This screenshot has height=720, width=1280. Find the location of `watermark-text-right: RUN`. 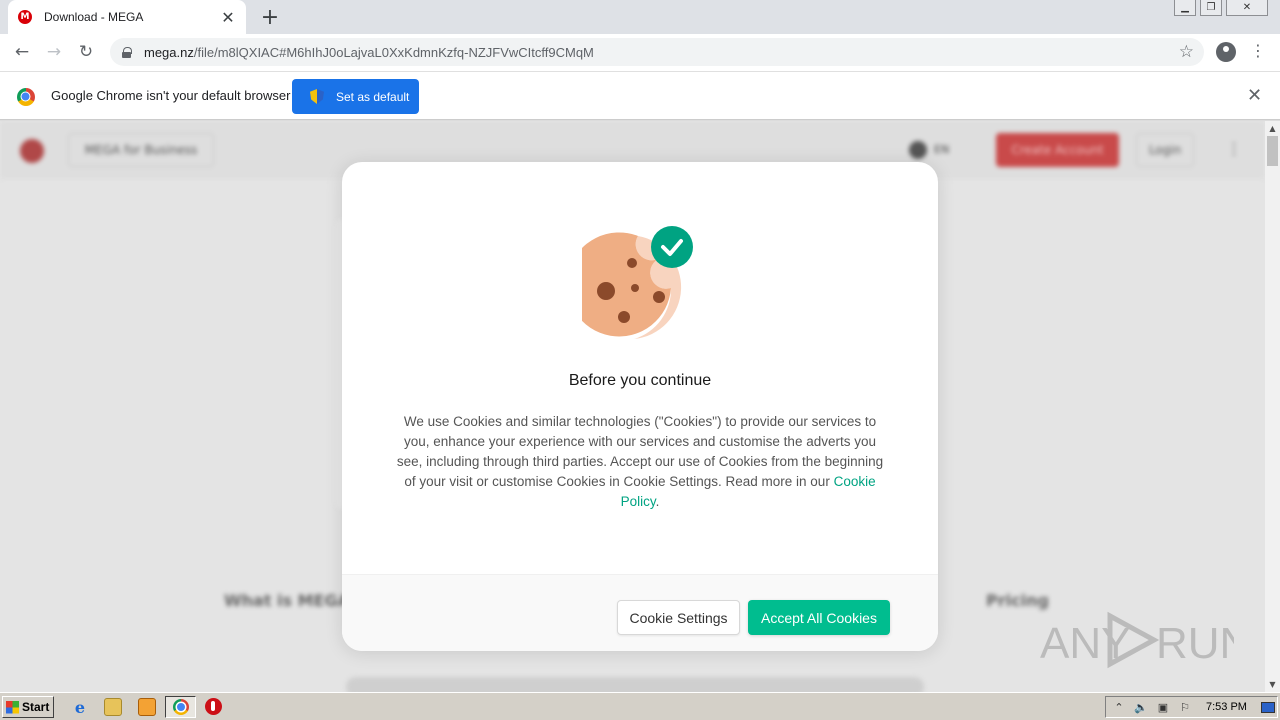

watermark-text-right: RUN is located at coordinates (1195, 643).